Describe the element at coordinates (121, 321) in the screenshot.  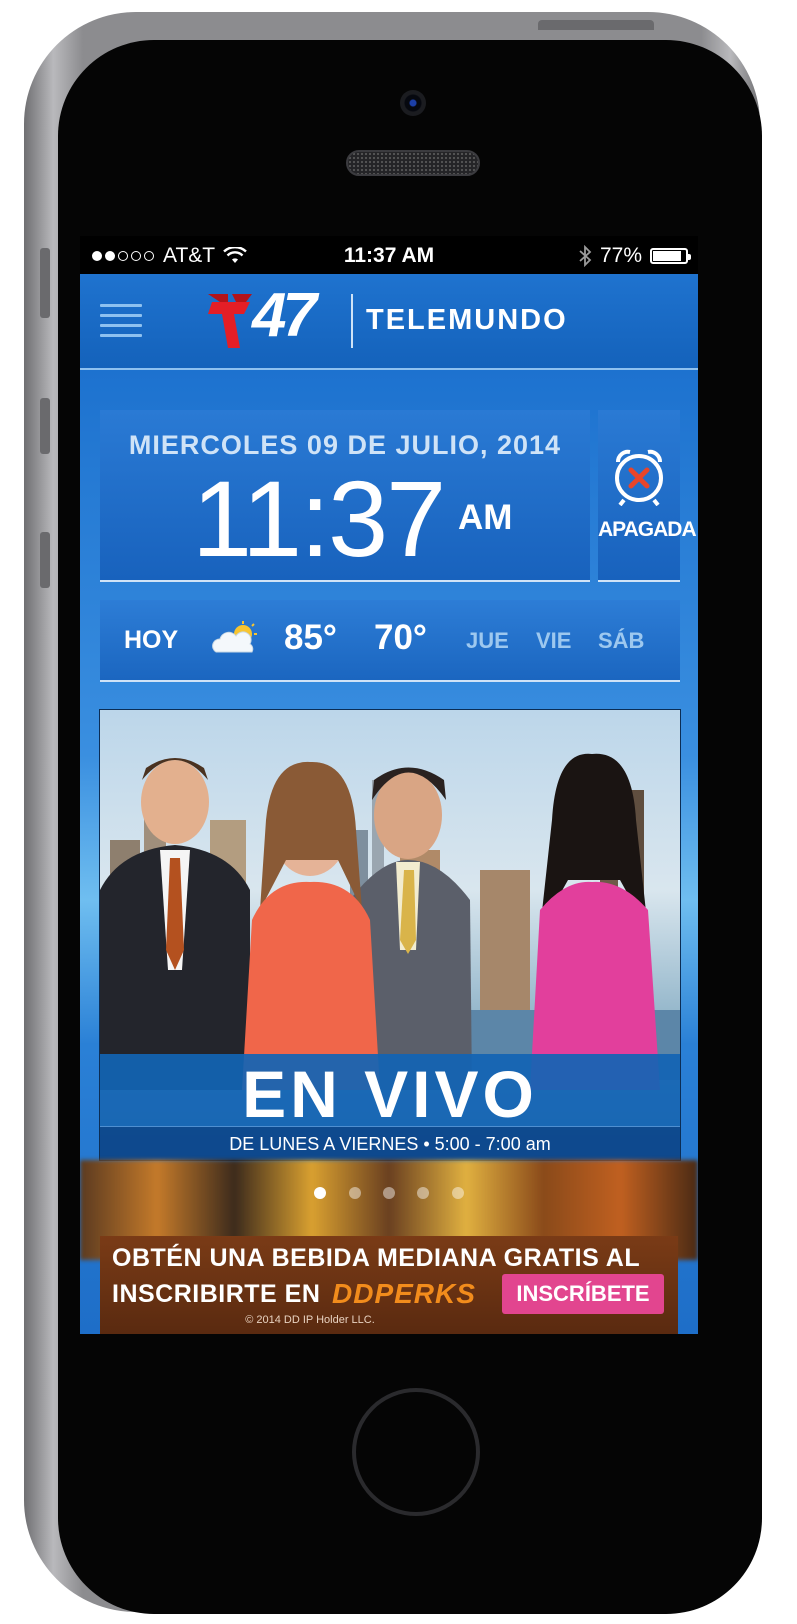
I see `menu-icon` at that location.